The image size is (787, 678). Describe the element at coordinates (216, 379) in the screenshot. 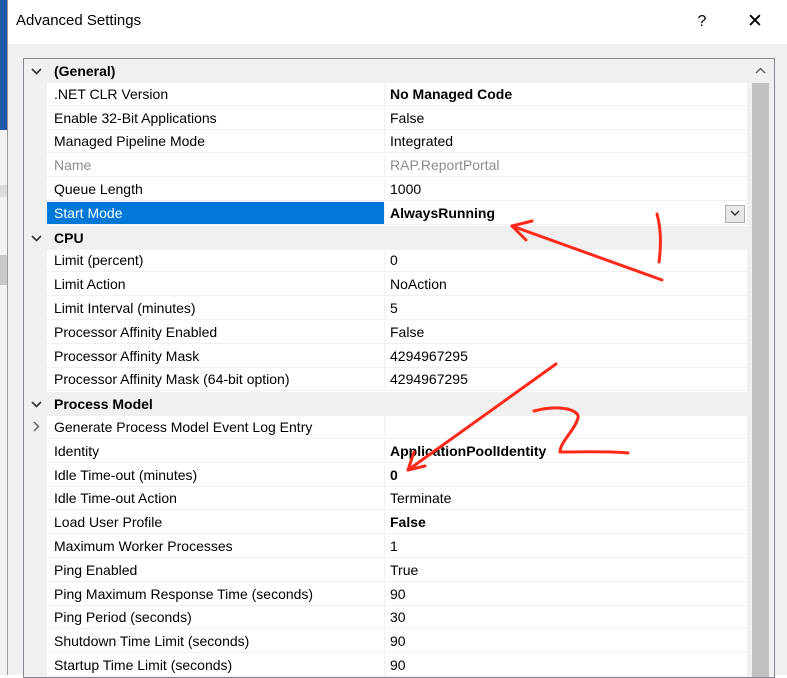

I see `property-name: Processor Affinity Mask (64-bit option)` at that location.